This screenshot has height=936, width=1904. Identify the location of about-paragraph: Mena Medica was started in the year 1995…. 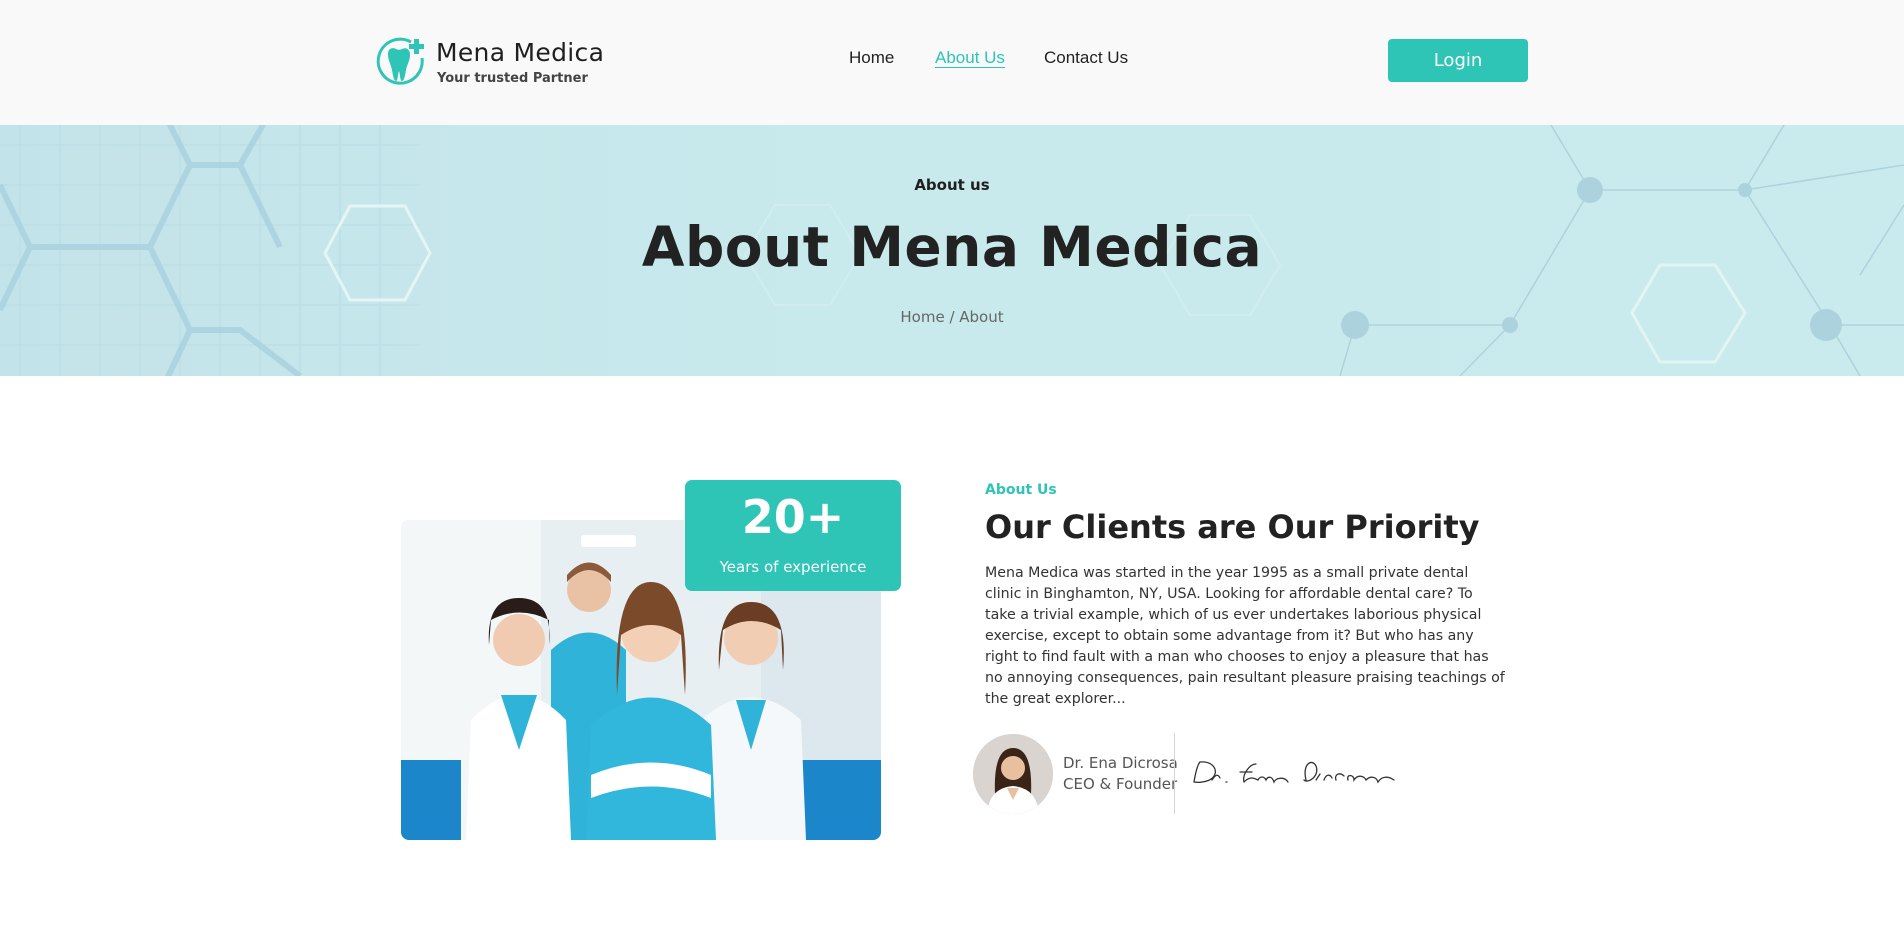
(1245, 636).